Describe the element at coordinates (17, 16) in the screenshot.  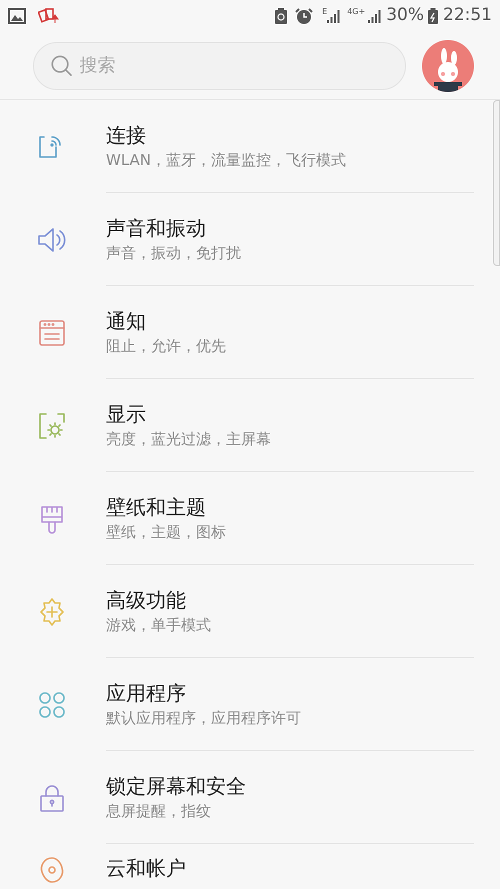
I see `image-icon` at that location.